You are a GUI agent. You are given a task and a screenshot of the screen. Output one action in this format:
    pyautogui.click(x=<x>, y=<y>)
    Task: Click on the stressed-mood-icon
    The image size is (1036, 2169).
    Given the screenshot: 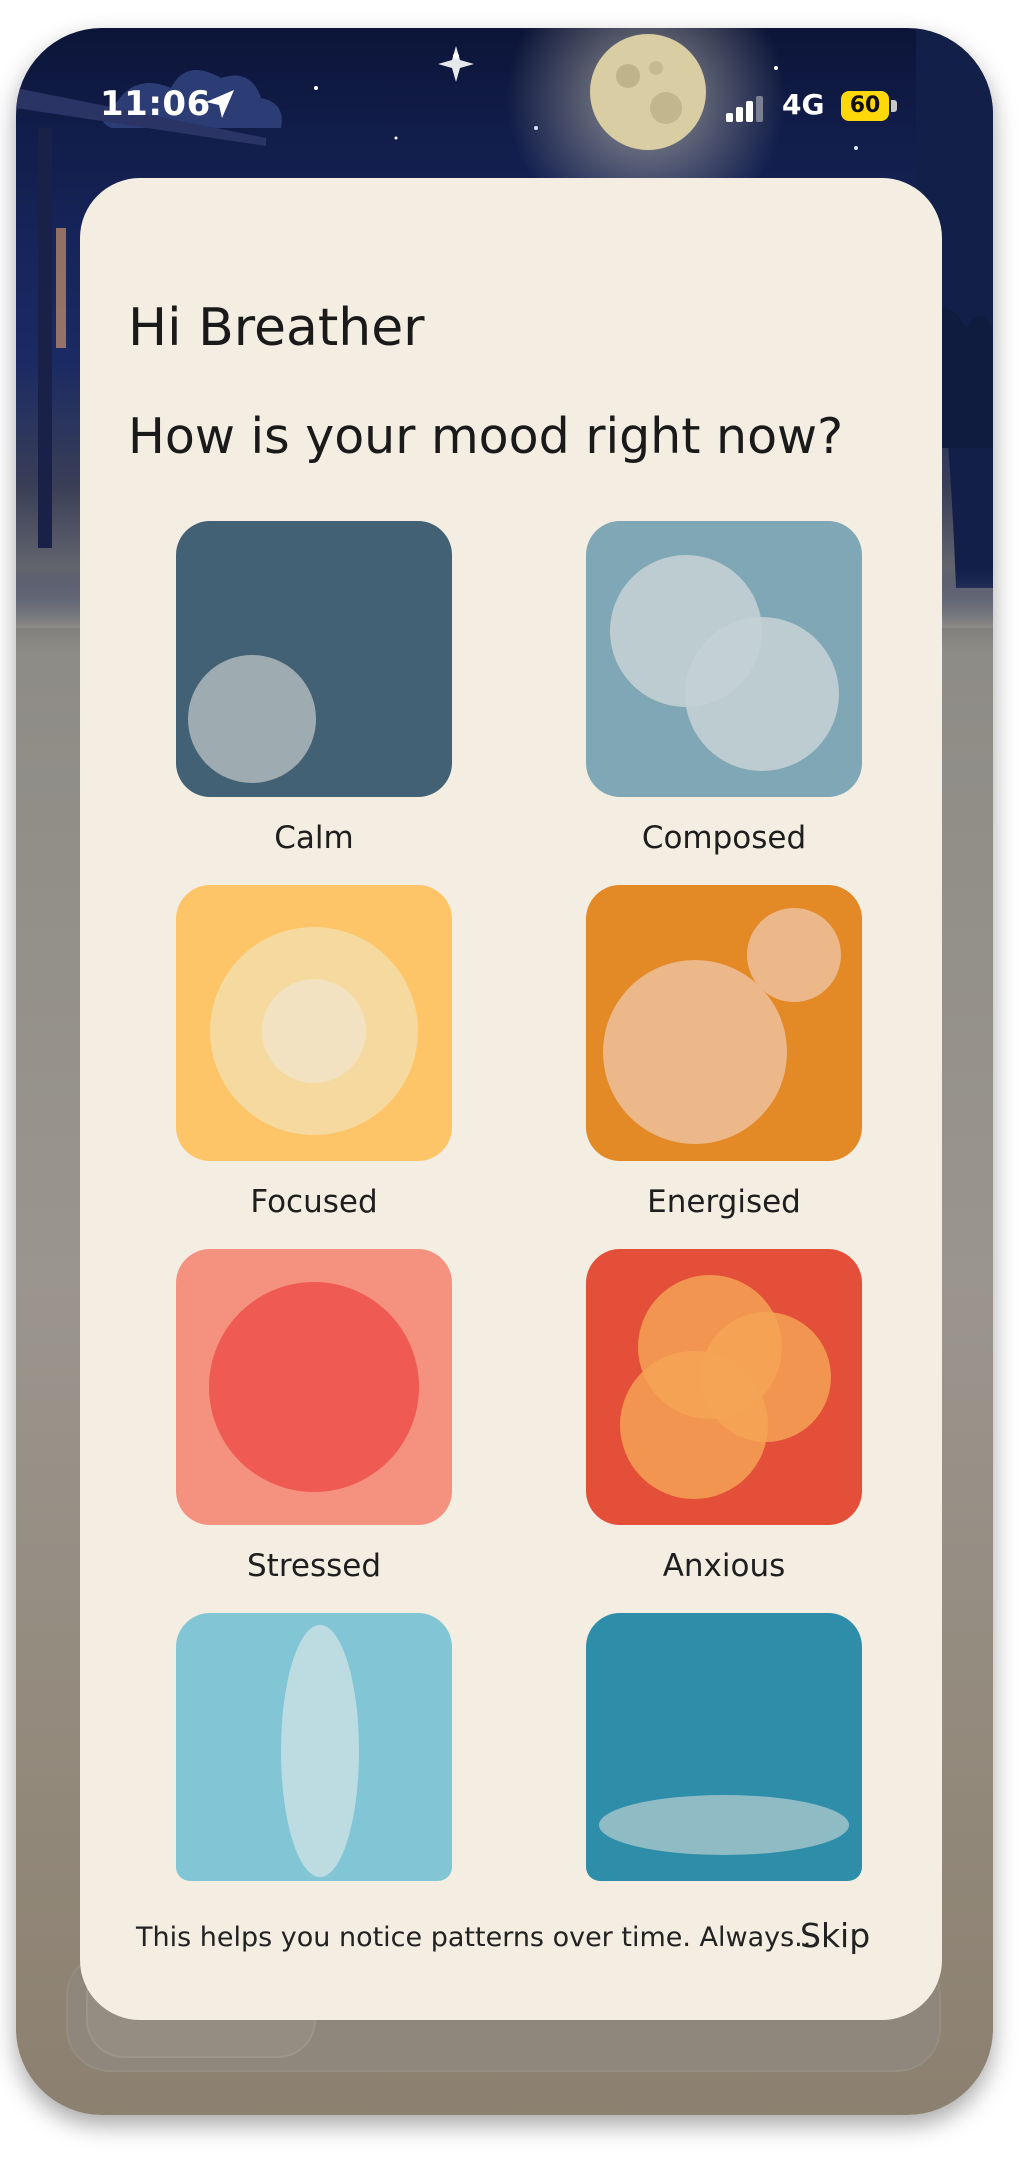 What is the action you would take?
    pyautogui.click(x=314, y=1387)
    